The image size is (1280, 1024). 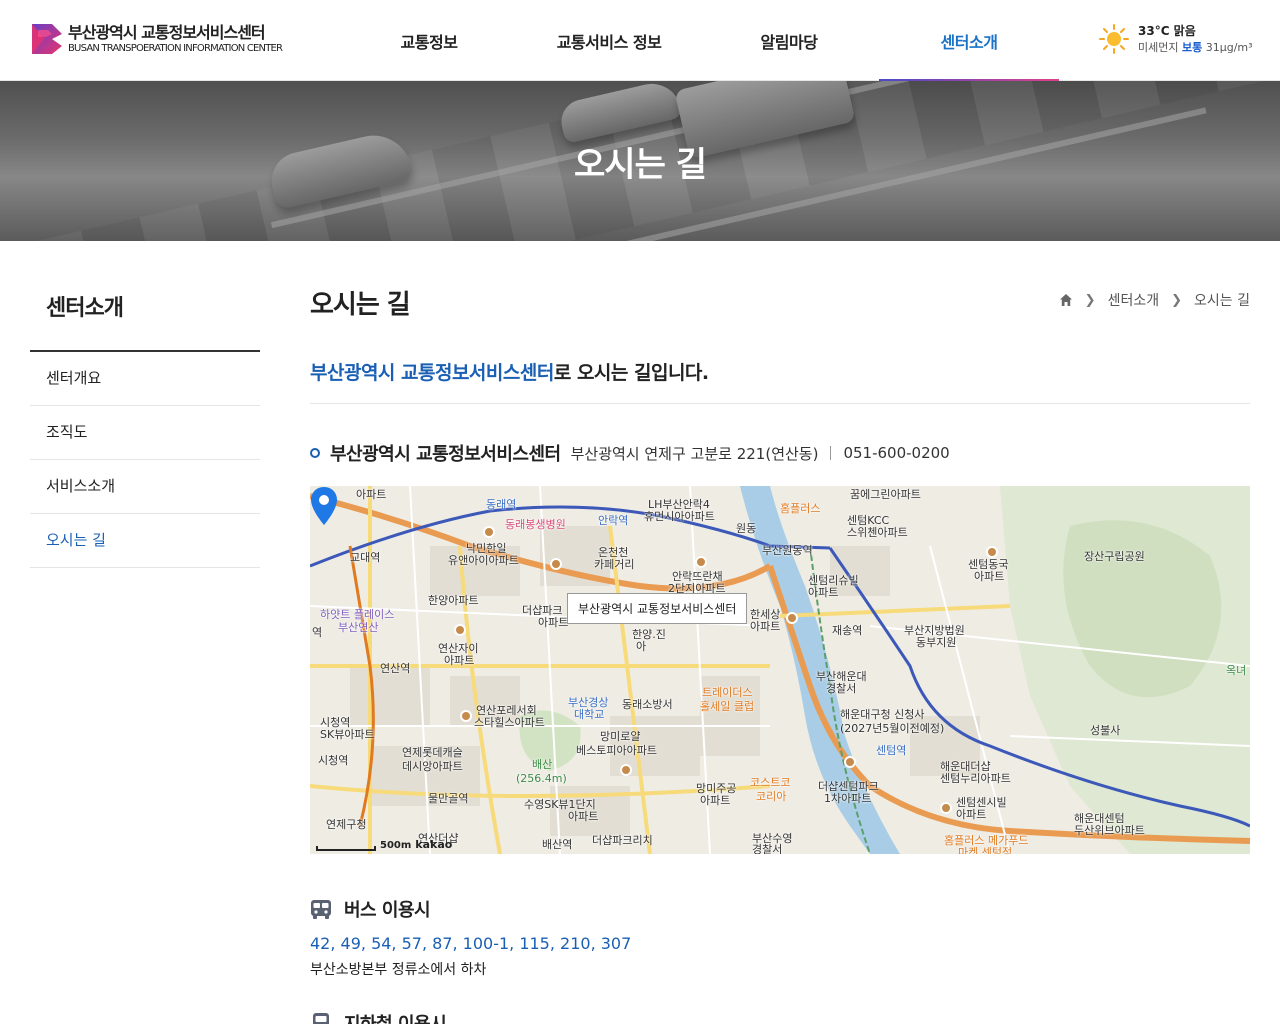 What do you see at coordinates (85, 308) in the screenshot?
I see `sidebar-title: 센터소개` at bounding box center [85, 308].